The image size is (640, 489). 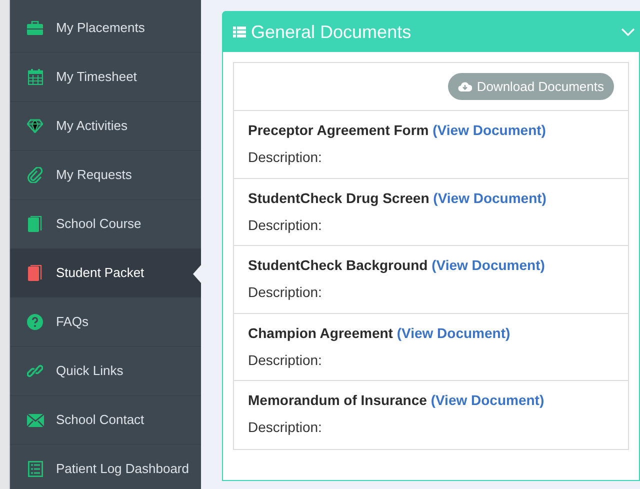 I want to click on chevron-down-icon, so click(x=628, y=32).